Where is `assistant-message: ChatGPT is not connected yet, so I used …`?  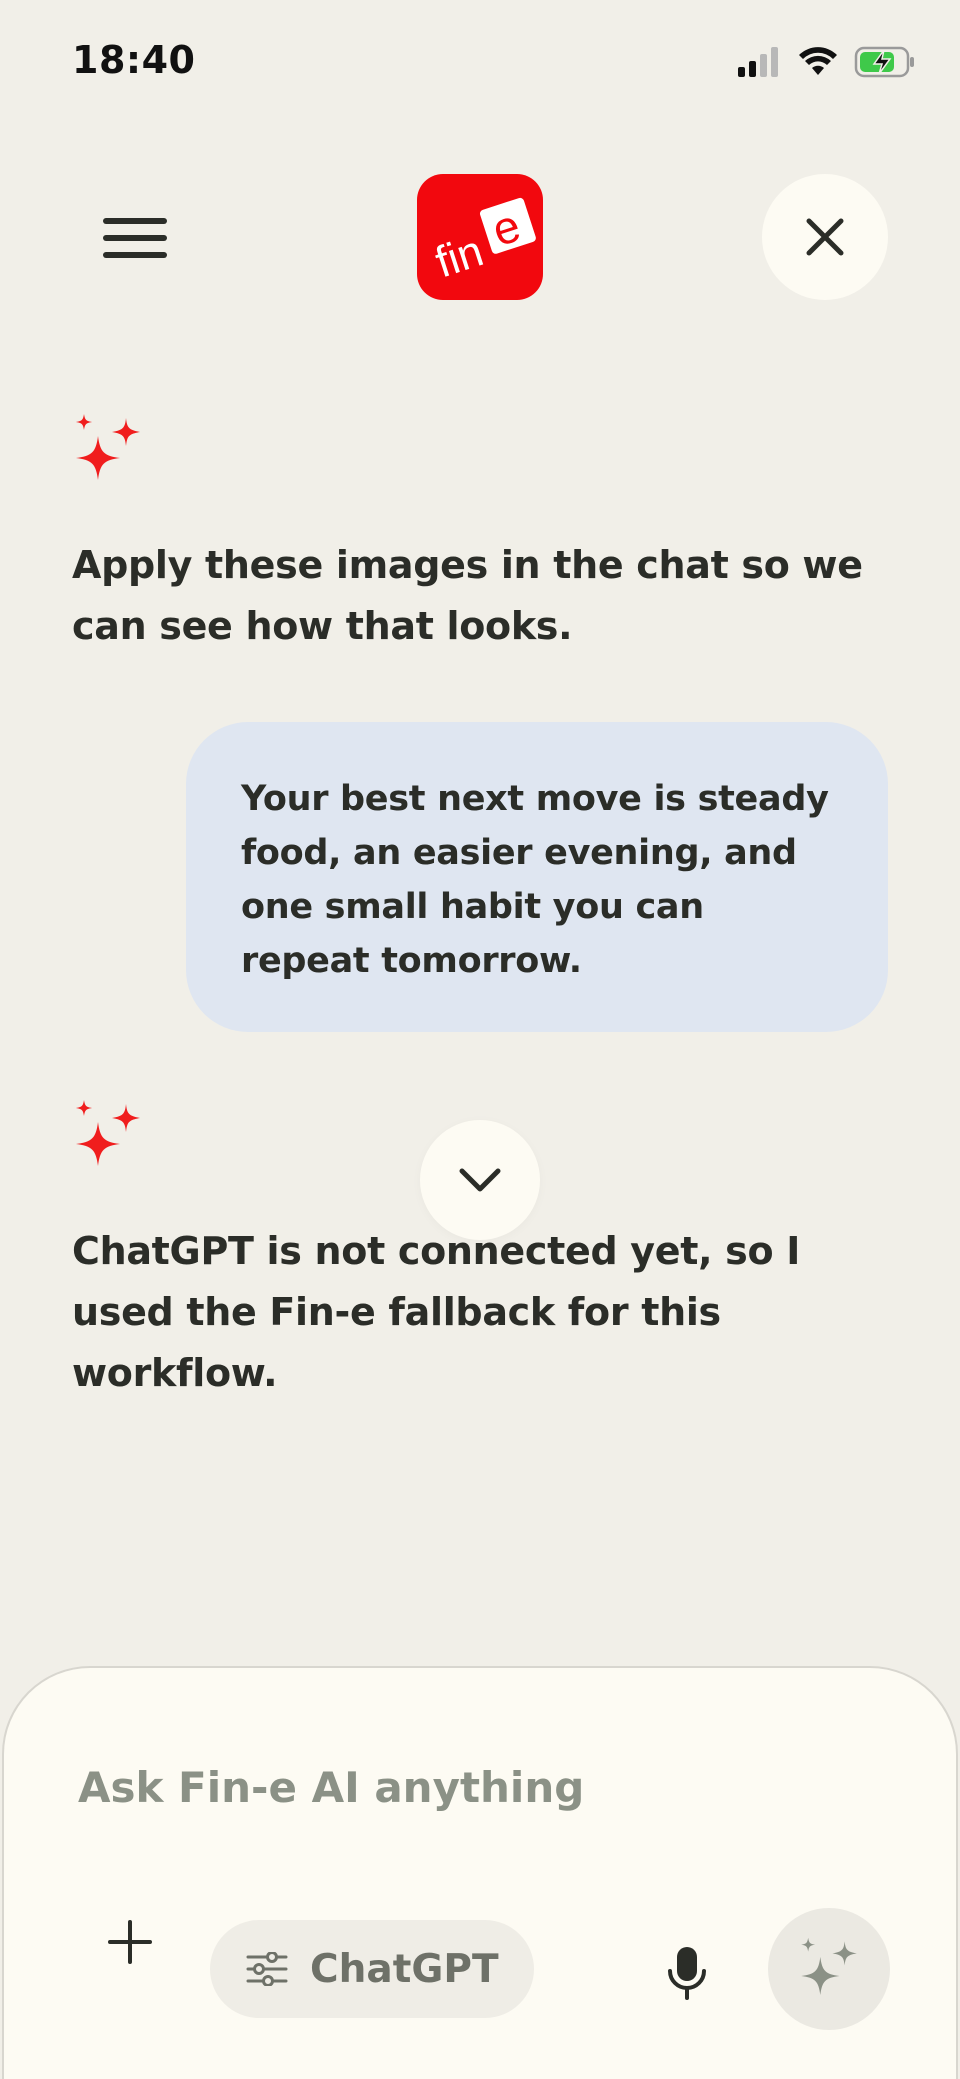
assistant-message: ChatGPT is not connected yet, so I used … is located at coordinates (436, 1312).